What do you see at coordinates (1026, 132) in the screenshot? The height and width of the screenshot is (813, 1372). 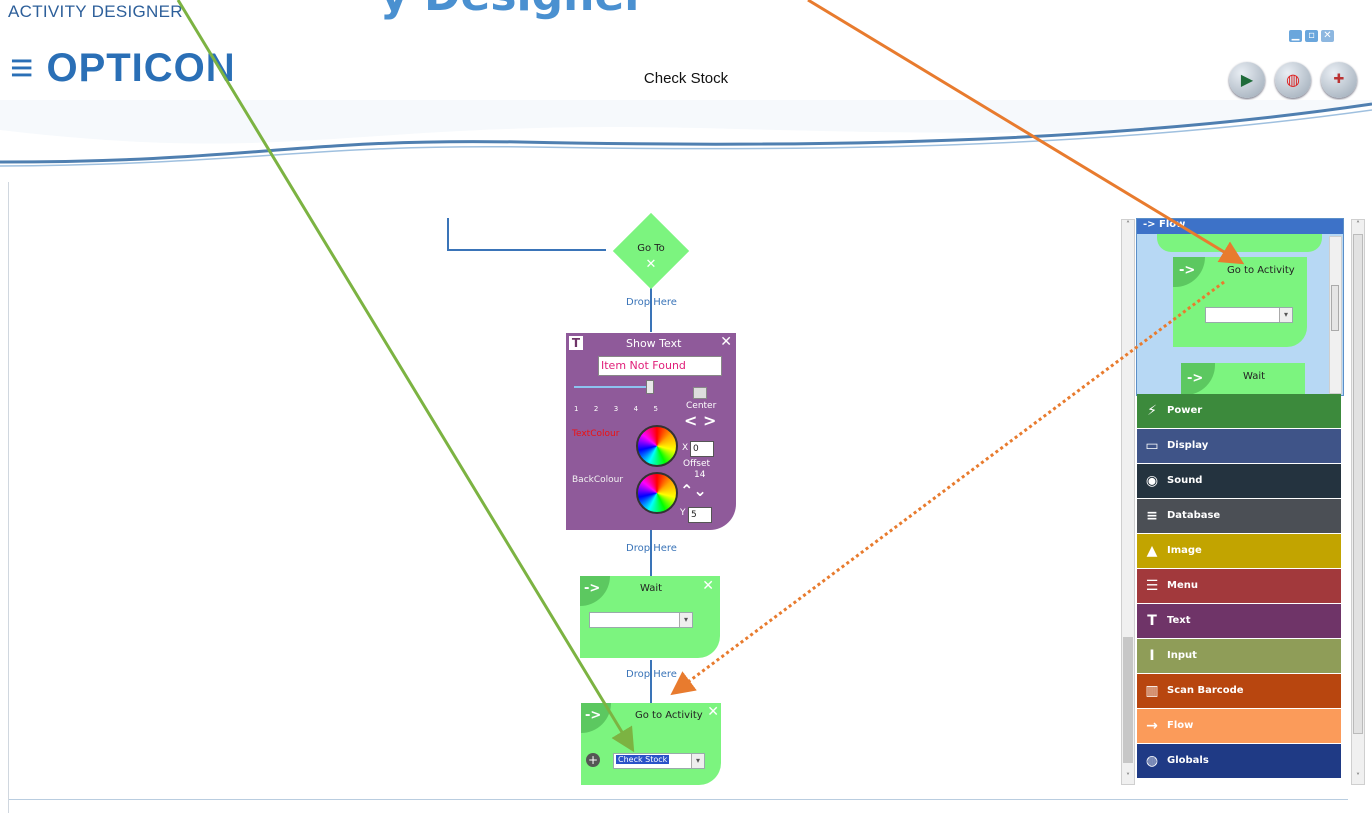 I see `orange-annotation-arrow` at bounding box center [1026, 132].